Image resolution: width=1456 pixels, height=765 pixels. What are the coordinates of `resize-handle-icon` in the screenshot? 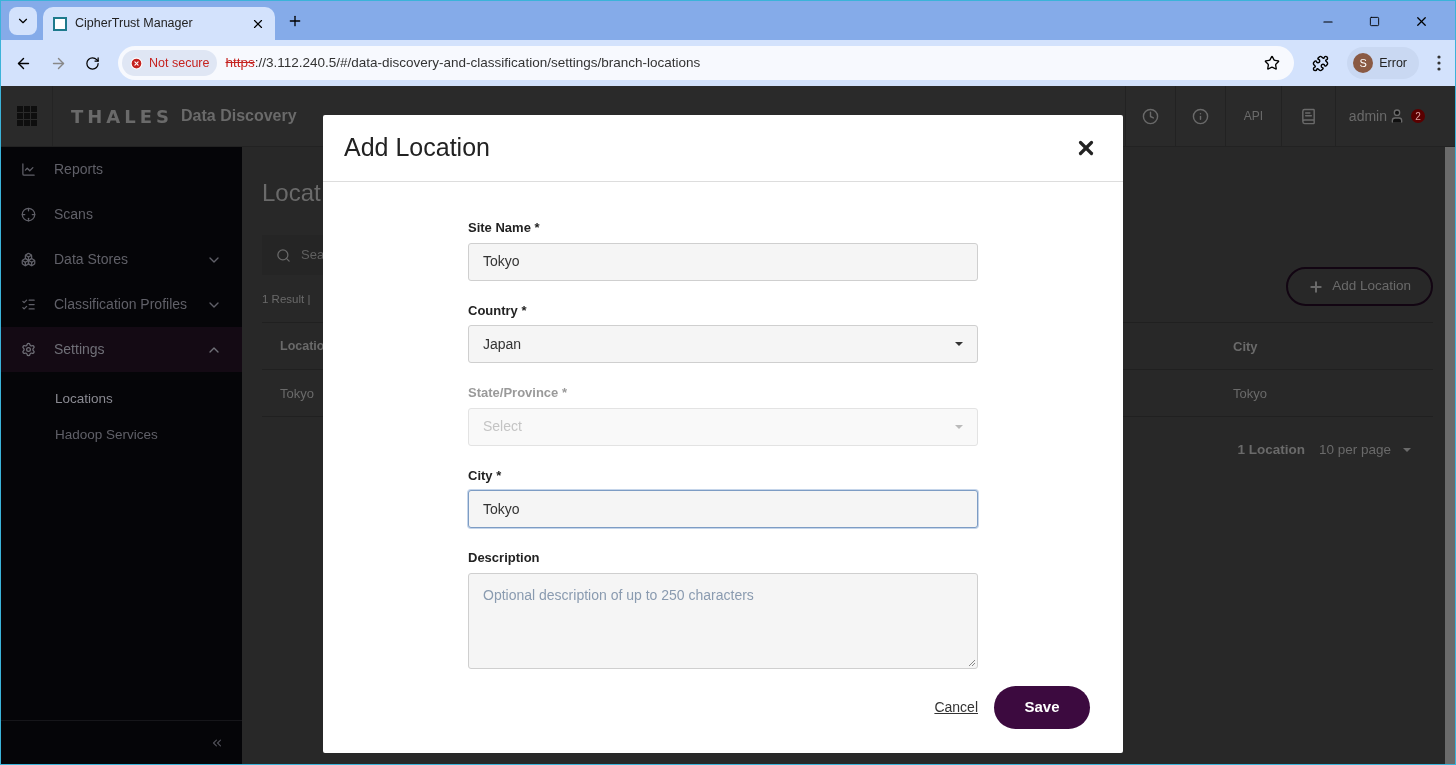 It's located at (972, 662).